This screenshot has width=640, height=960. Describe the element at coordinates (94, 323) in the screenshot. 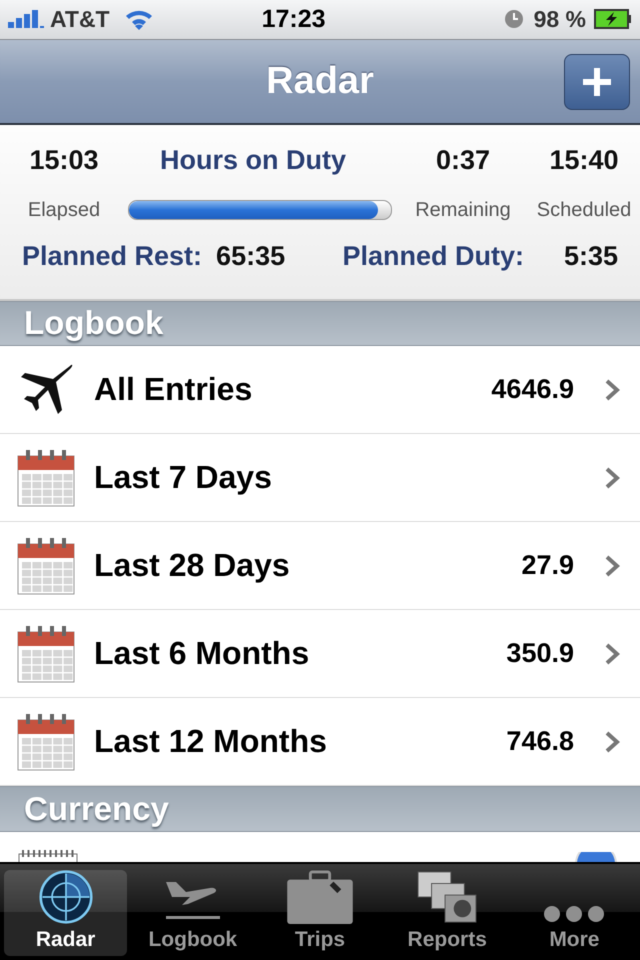

I see `section-title: Logbook` at that location.